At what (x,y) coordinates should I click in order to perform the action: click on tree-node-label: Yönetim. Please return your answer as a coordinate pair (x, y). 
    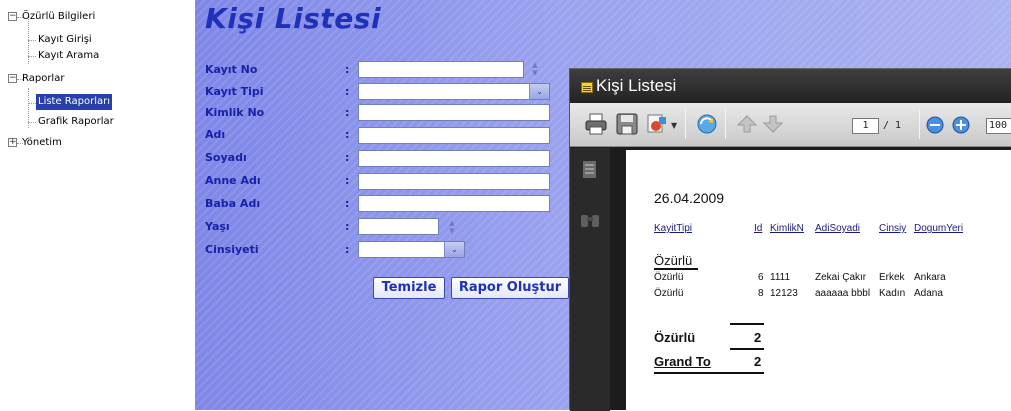
    Looking at the image, I should click on (42, 143).